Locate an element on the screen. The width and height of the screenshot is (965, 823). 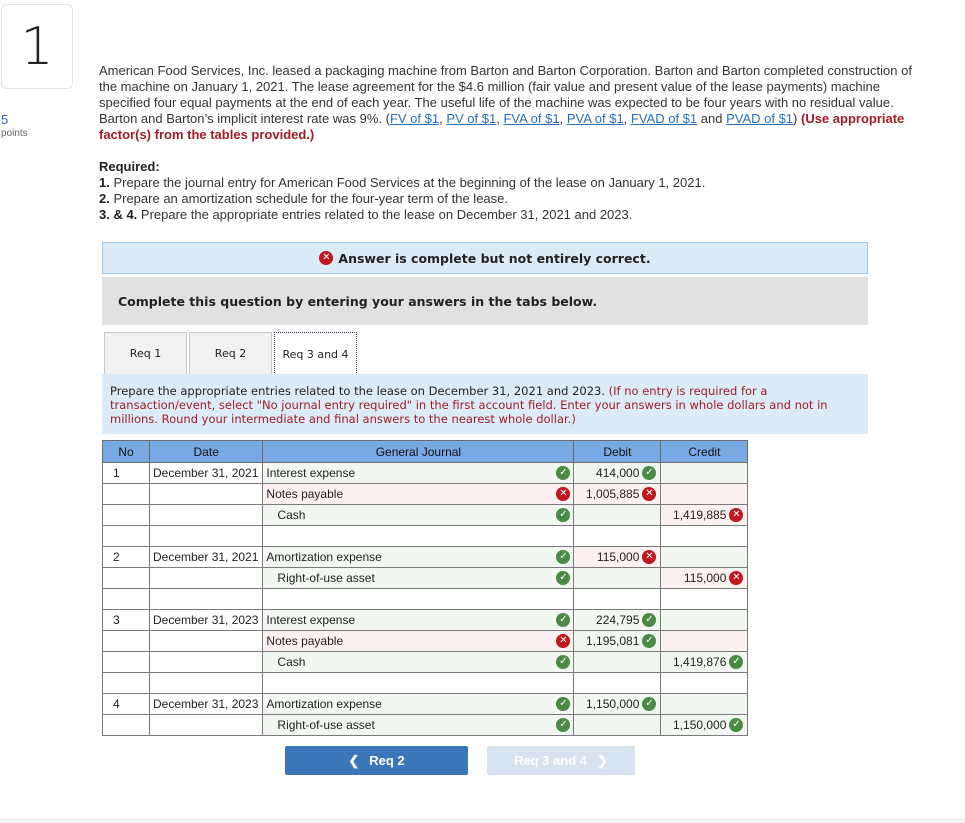
link-pvad-of-1: PVAD of $1 is located at coordinates (759, 118).